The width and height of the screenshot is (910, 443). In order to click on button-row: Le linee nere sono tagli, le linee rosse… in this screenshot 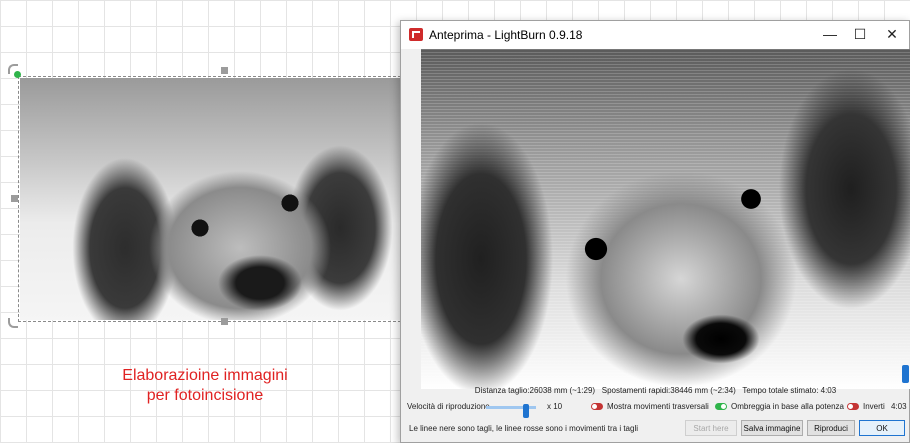, I will do `click(655, 429)`.